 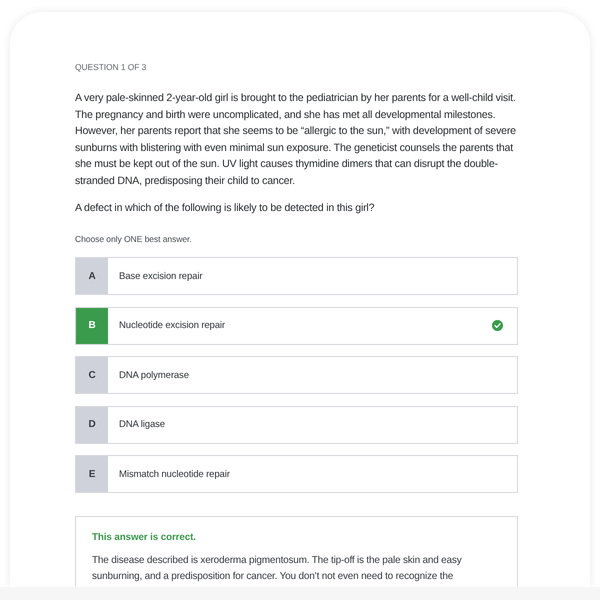 What do you see at coordinates (296, 425) in the screenshot?
I see `answer-option: D DNA ligase` at bounding box center [296, 425].